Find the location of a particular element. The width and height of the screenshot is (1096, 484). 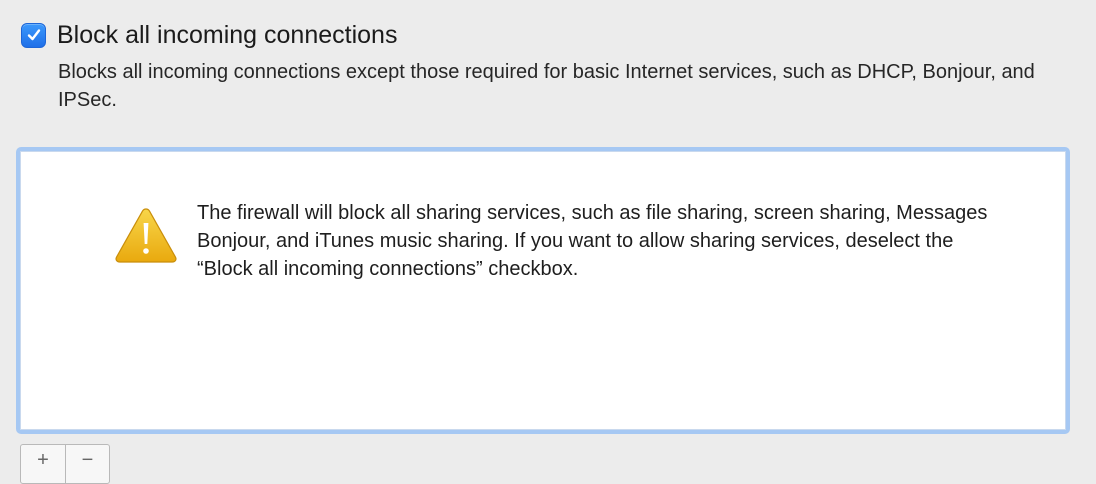

checkmark-icon is located at coordinates (33, 35).